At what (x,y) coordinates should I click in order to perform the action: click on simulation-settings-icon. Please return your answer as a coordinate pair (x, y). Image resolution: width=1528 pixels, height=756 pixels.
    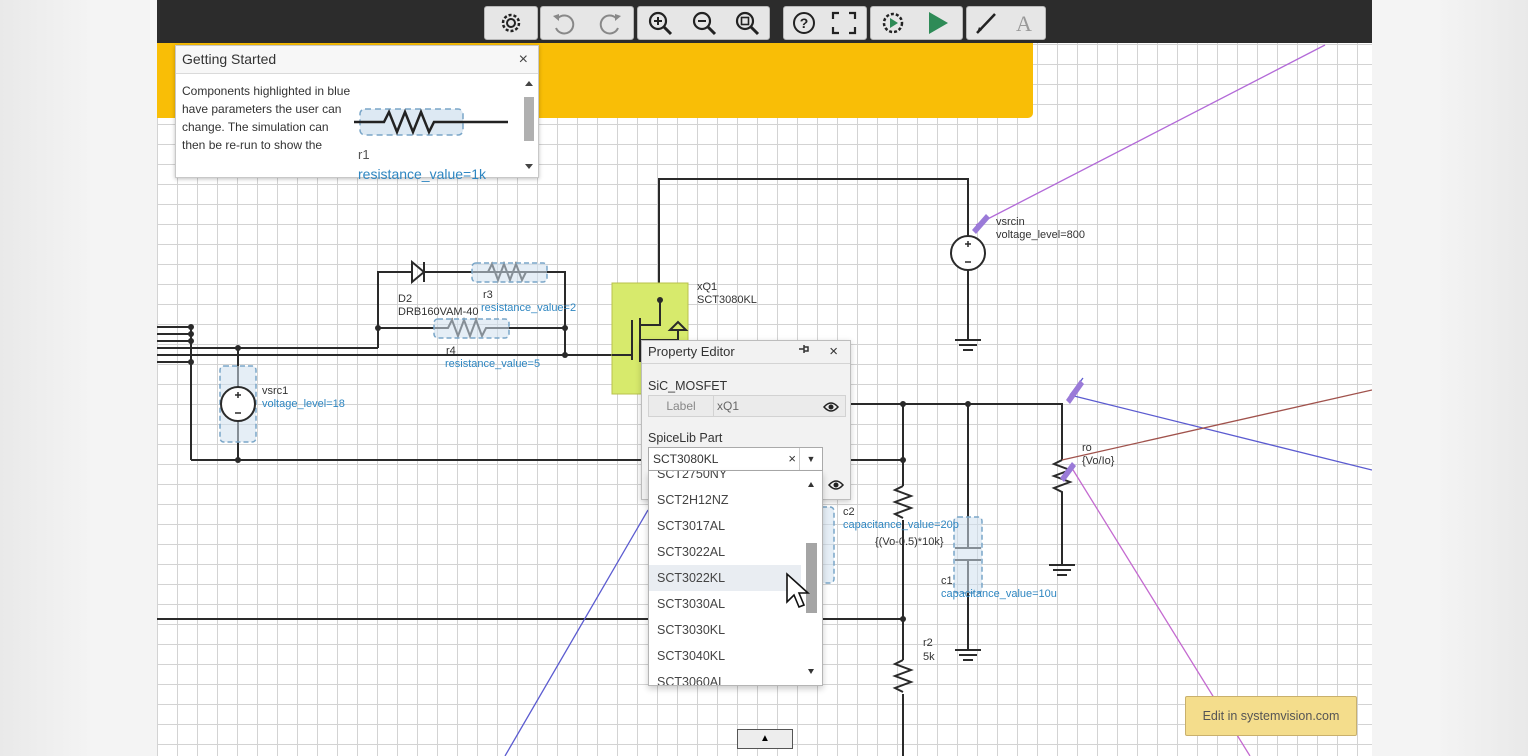
    Looking at the image, I should click on (893, 23).